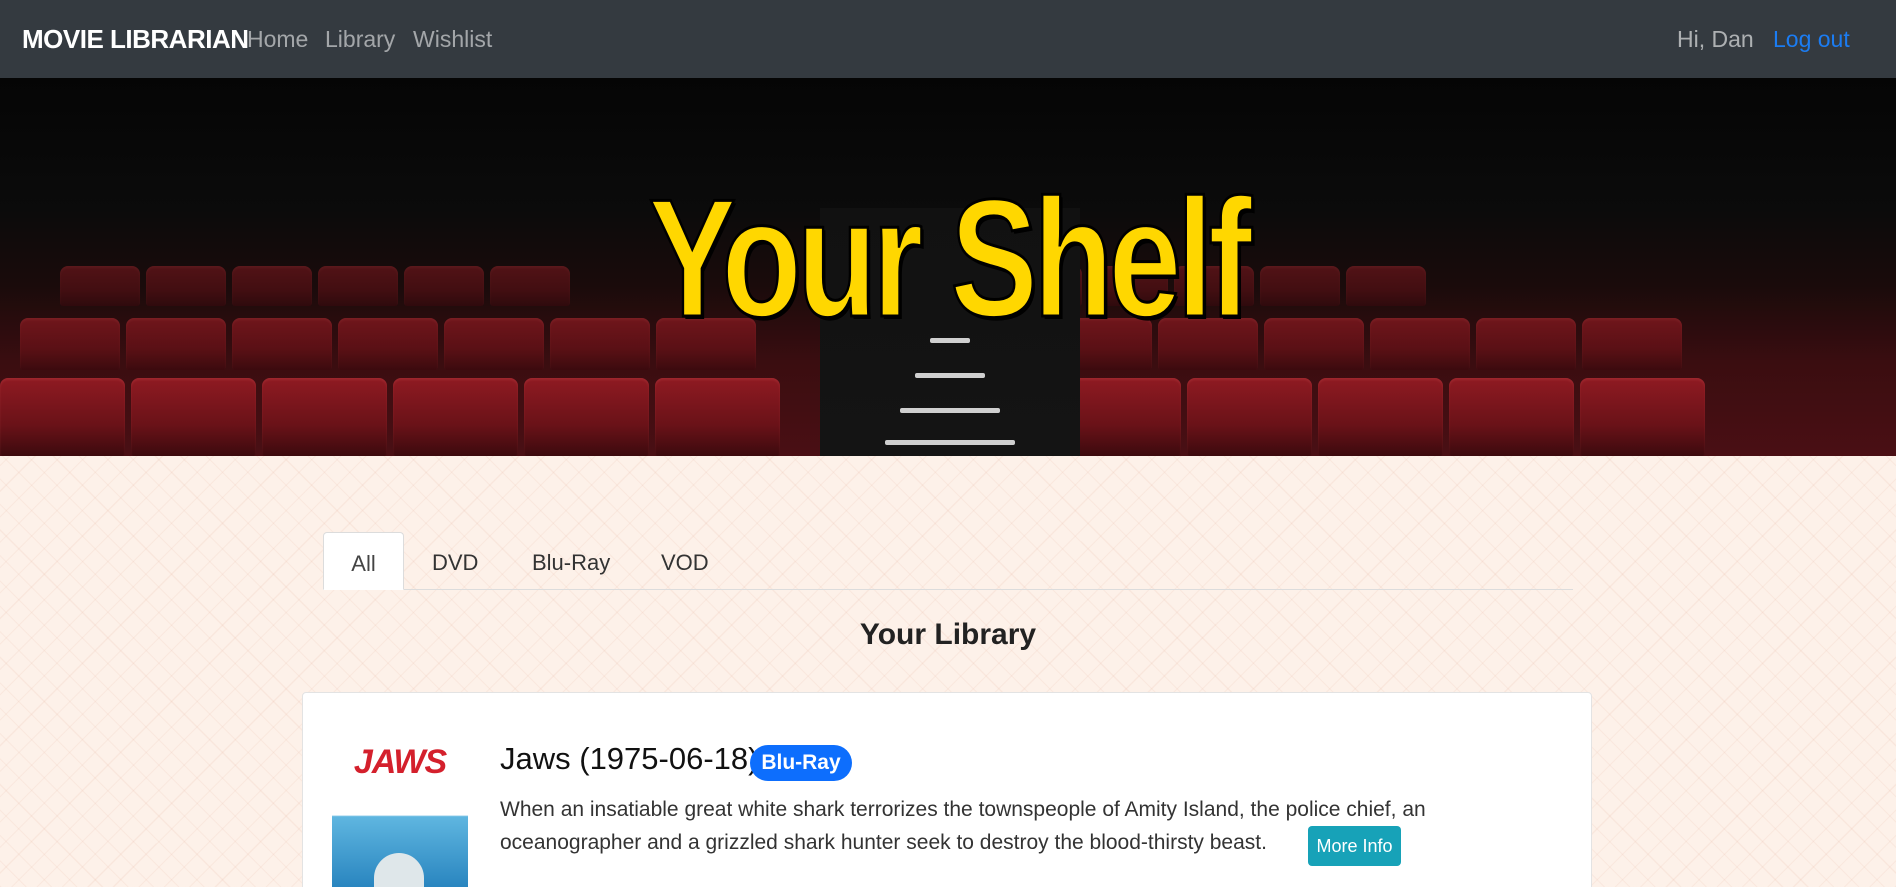 This screenshot has width=1896, height=887. Describe the element at coordinates (399, 870) in the screenshot. I see `shark-icon` at that location.